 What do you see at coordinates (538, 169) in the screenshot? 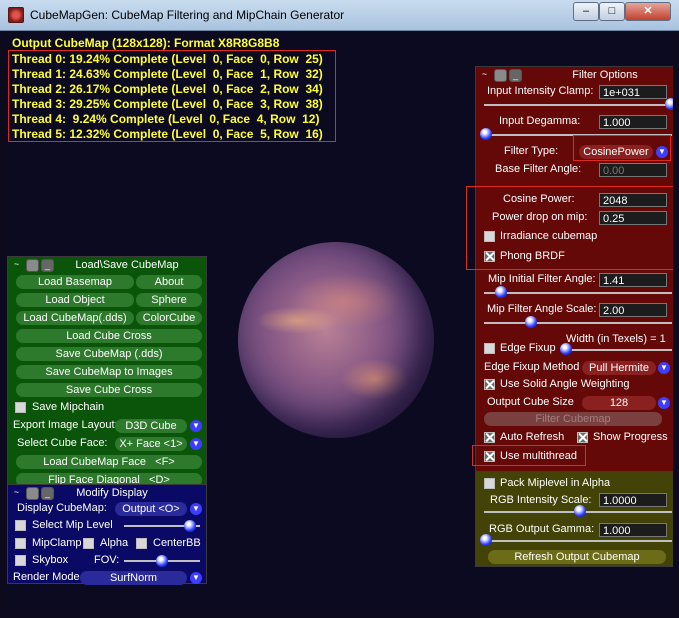
I see `base-filter-angle-label: Base Filter Angle:` at bounding box center [538, 169].